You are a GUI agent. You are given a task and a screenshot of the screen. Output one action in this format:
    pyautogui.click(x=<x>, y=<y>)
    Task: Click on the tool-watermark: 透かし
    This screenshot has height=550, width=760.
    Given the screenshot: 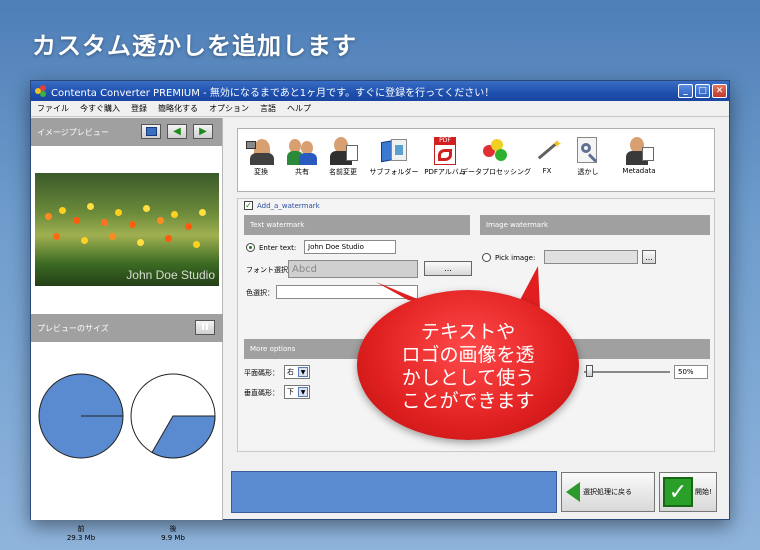 What is the action you would take?
    pyautogui.click(x=588, y=163)
    